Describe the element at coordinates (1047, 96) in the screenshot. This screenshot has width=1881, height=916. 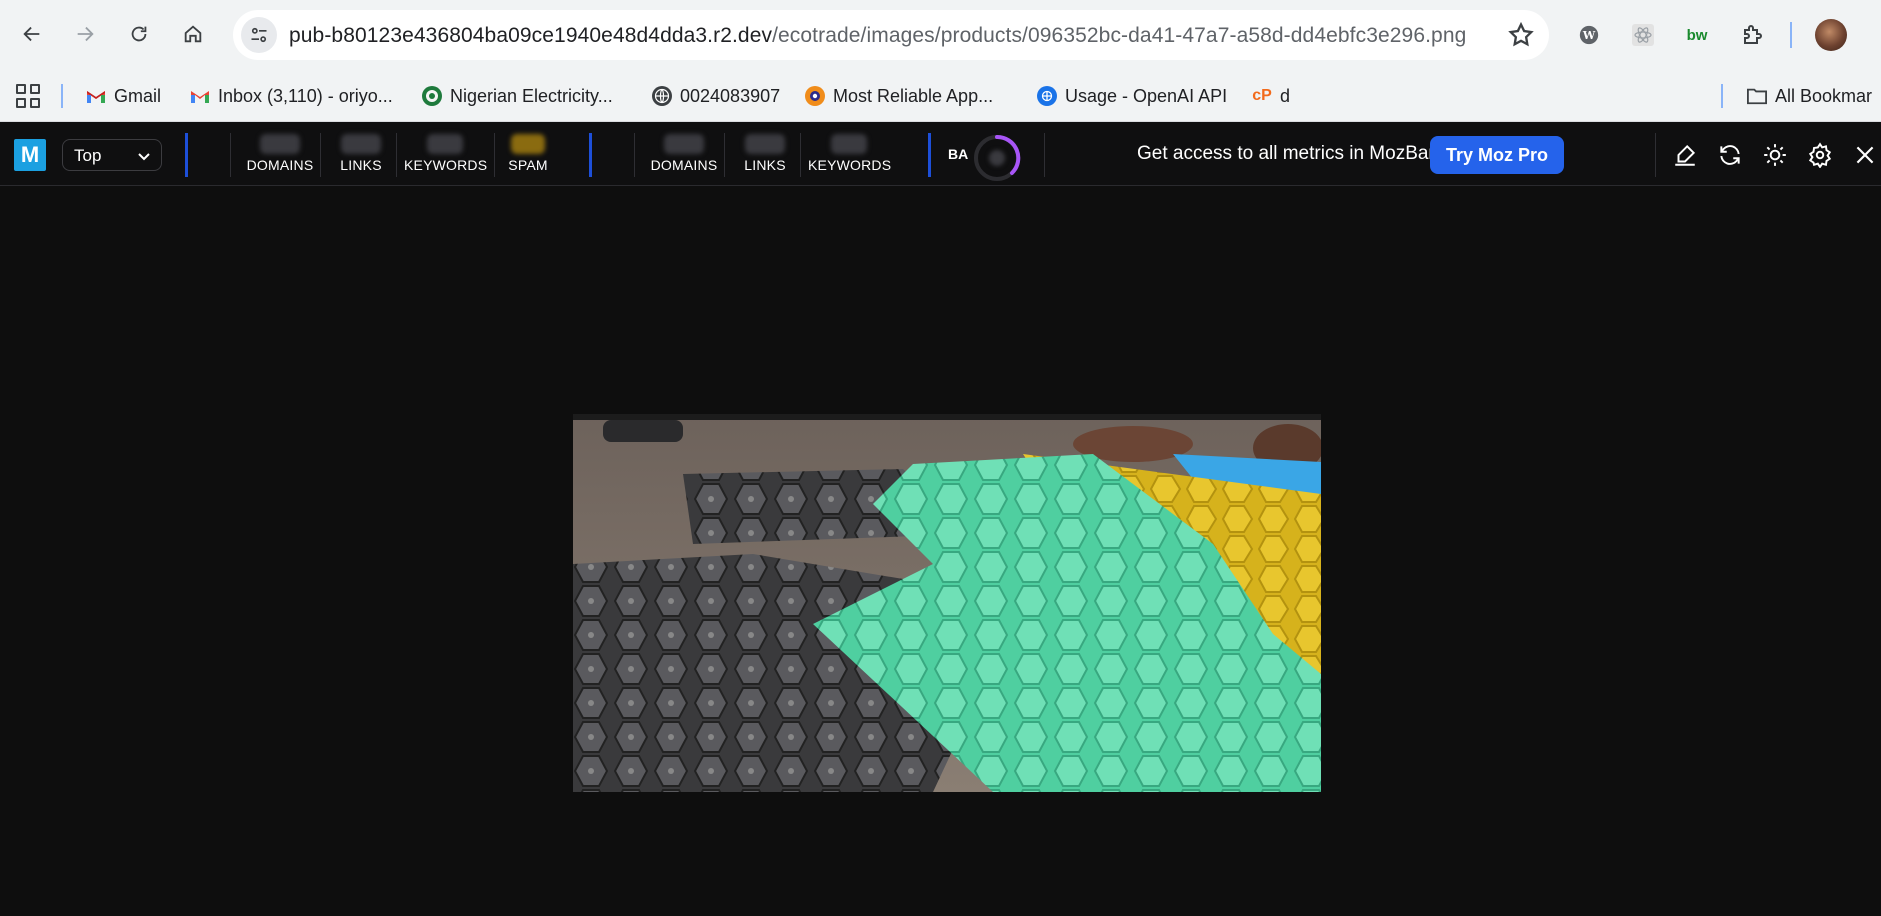
I see `openai-icon` at that location.